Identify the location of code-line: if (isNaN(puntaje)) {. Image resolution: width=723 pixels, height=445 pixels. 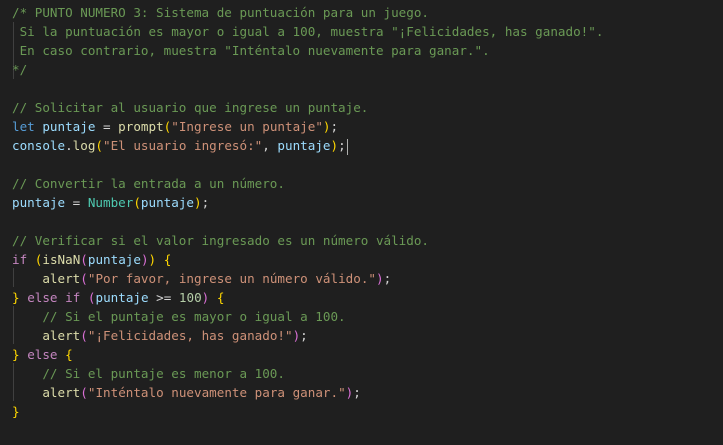
(91, 259).